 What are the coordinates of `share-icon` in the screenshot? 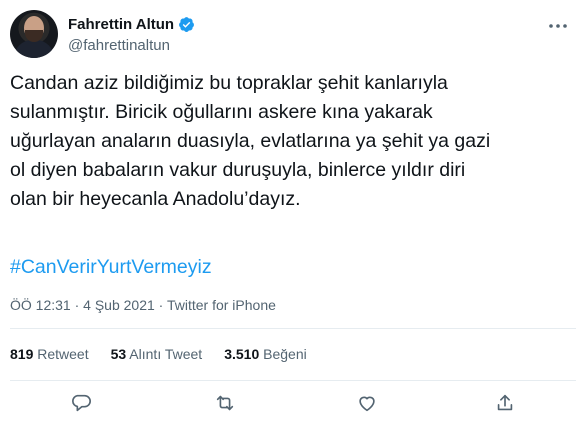 It's located at (505, 403).